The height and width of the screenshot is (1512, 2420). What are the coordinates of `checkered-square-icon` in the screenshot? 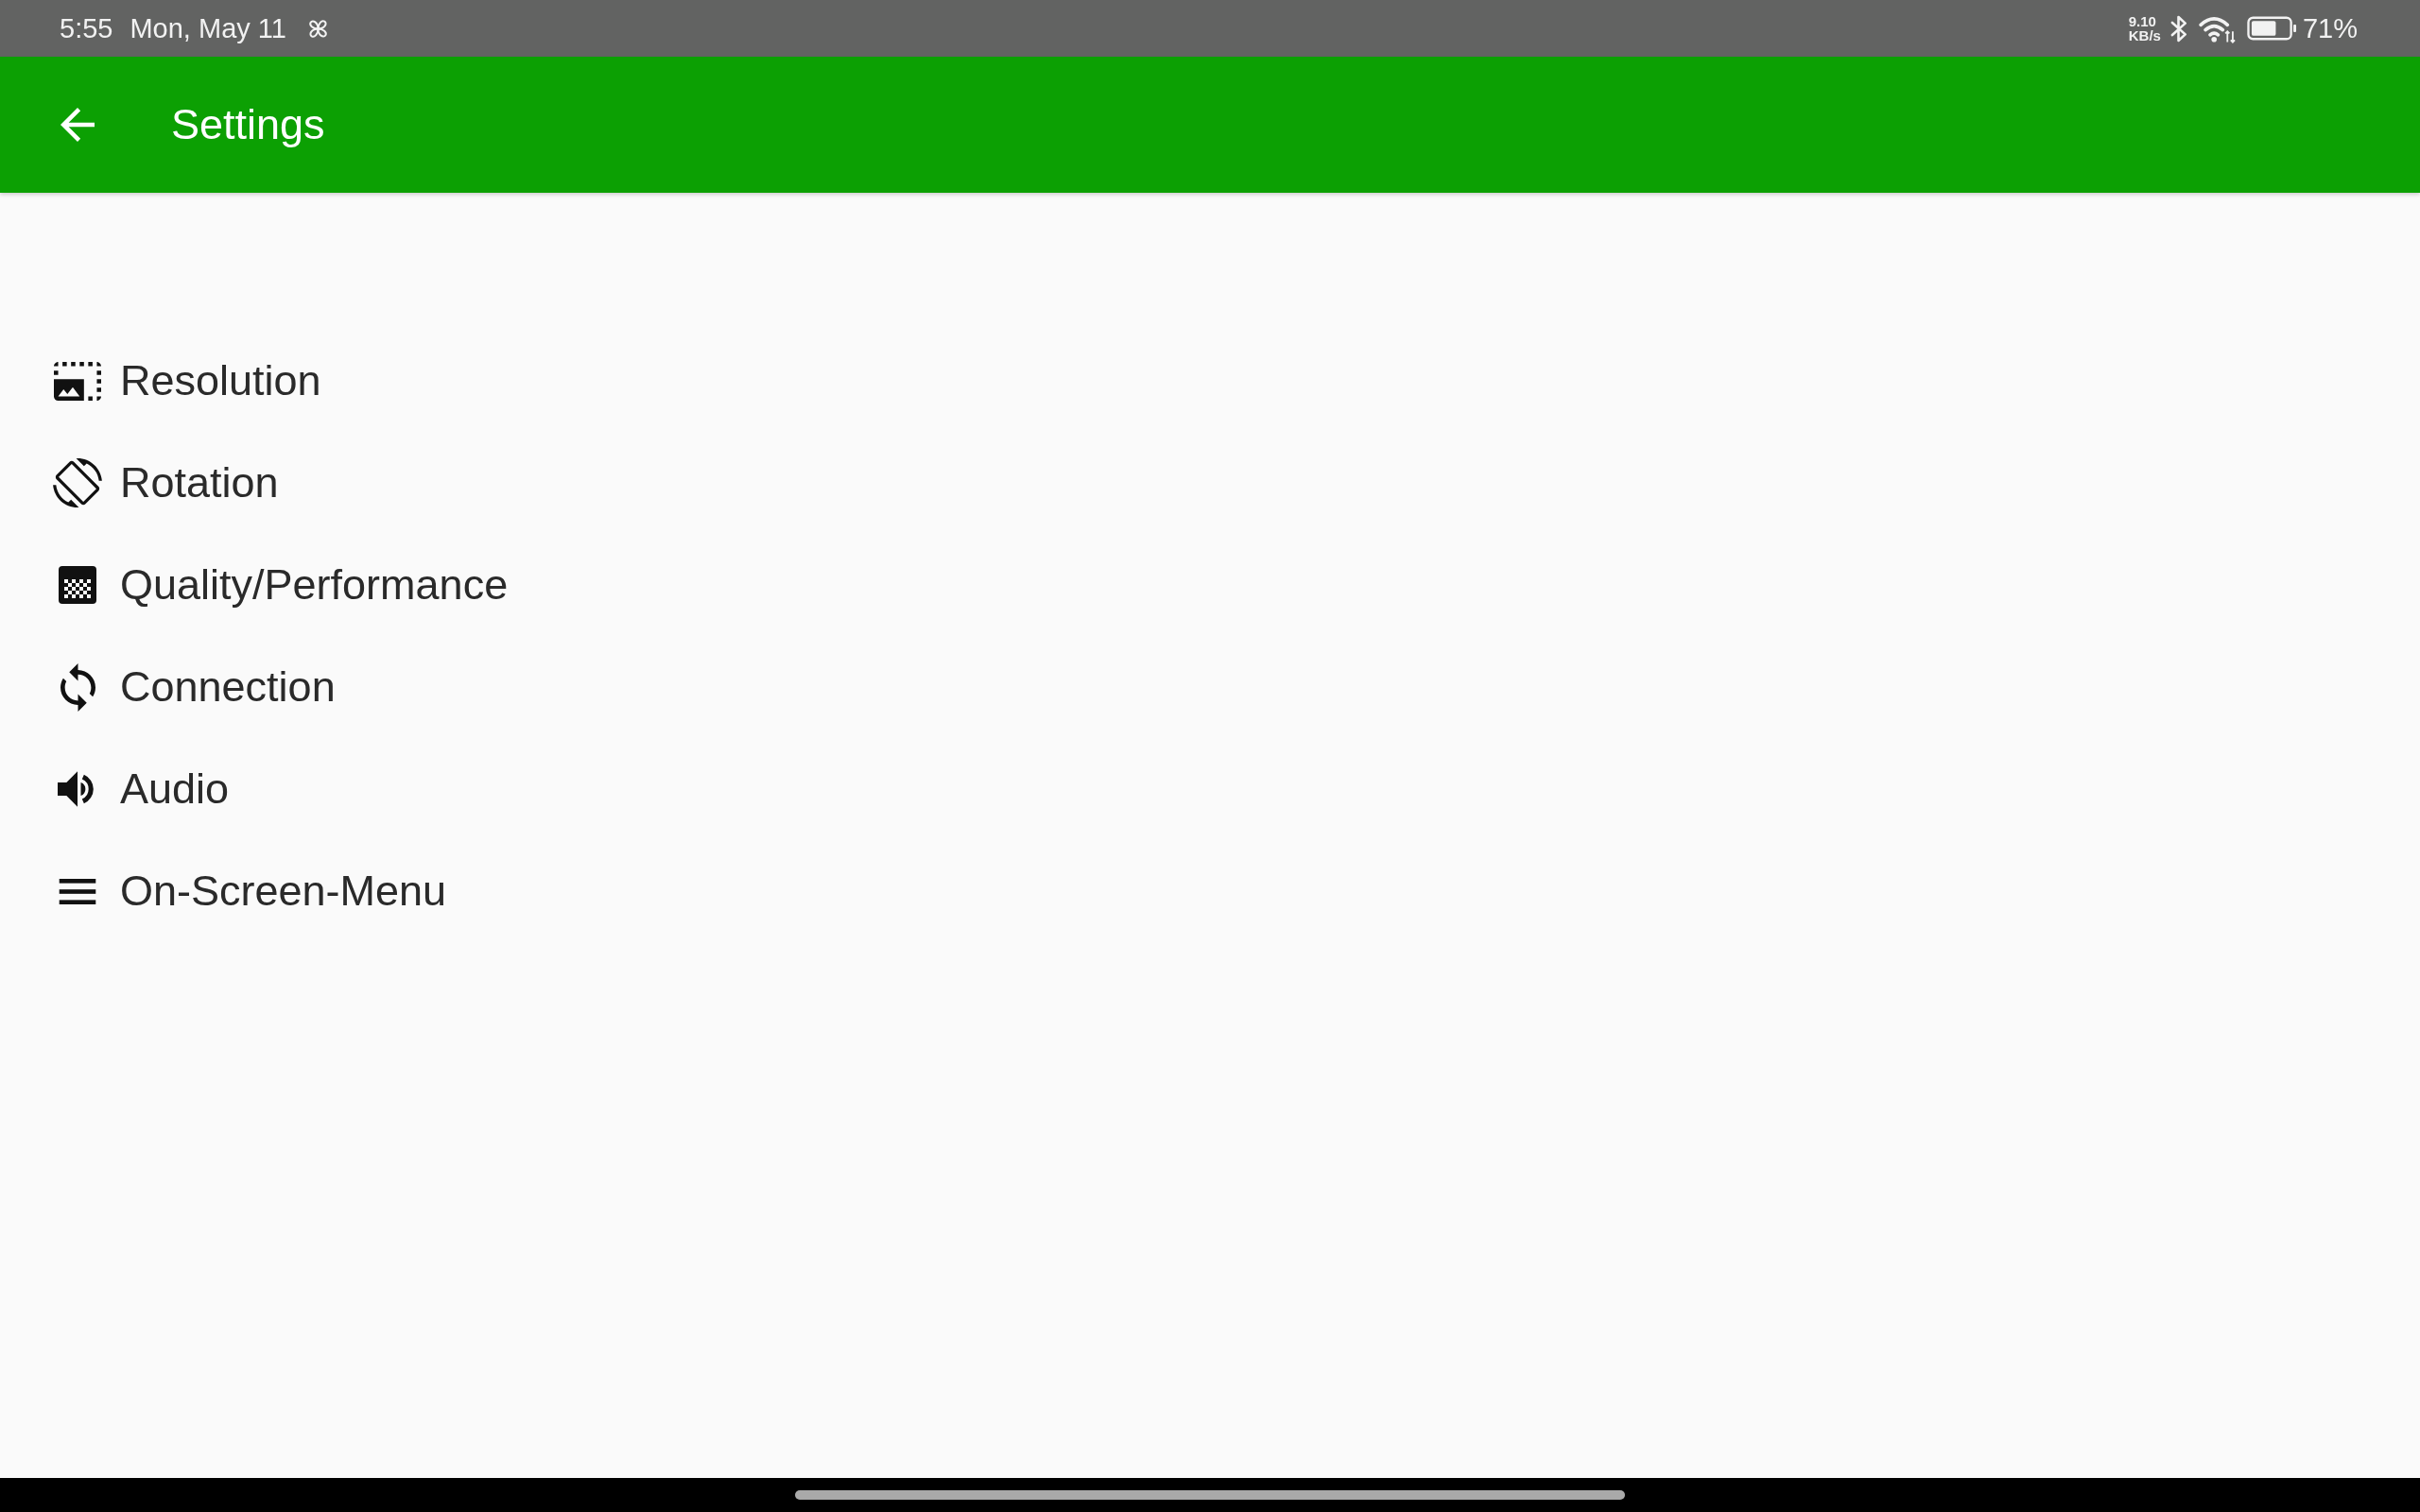 It's located at (77, 585).